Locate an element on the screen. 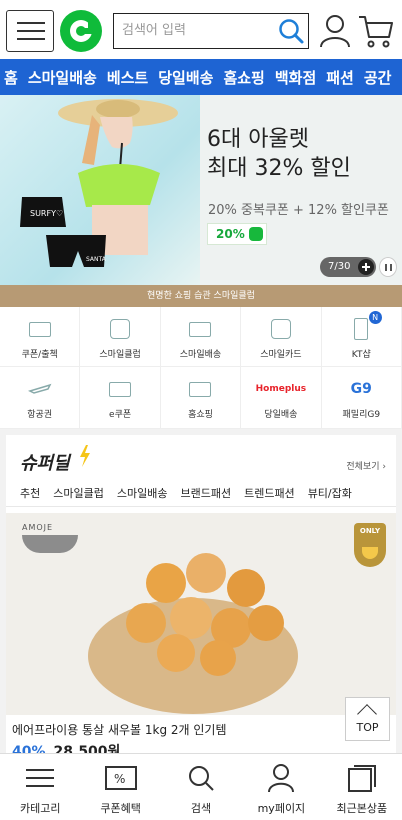  shortcut-smile-delivery: 스마일배송 is located at coordinates (201, 337).